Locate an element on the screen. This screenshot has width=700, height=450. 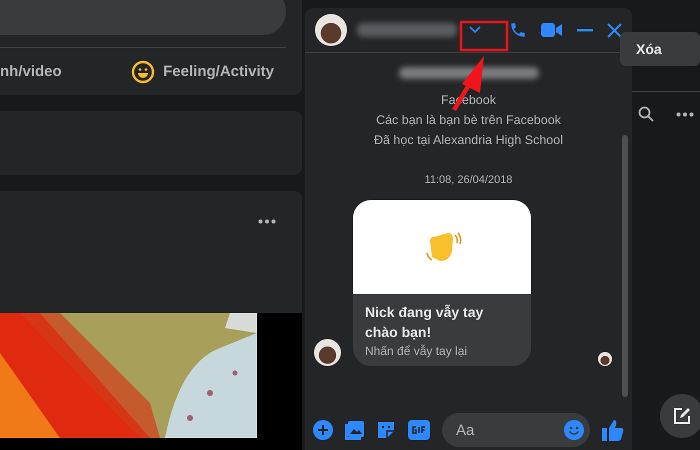
new-message-button is located at coordinates (680, 416).